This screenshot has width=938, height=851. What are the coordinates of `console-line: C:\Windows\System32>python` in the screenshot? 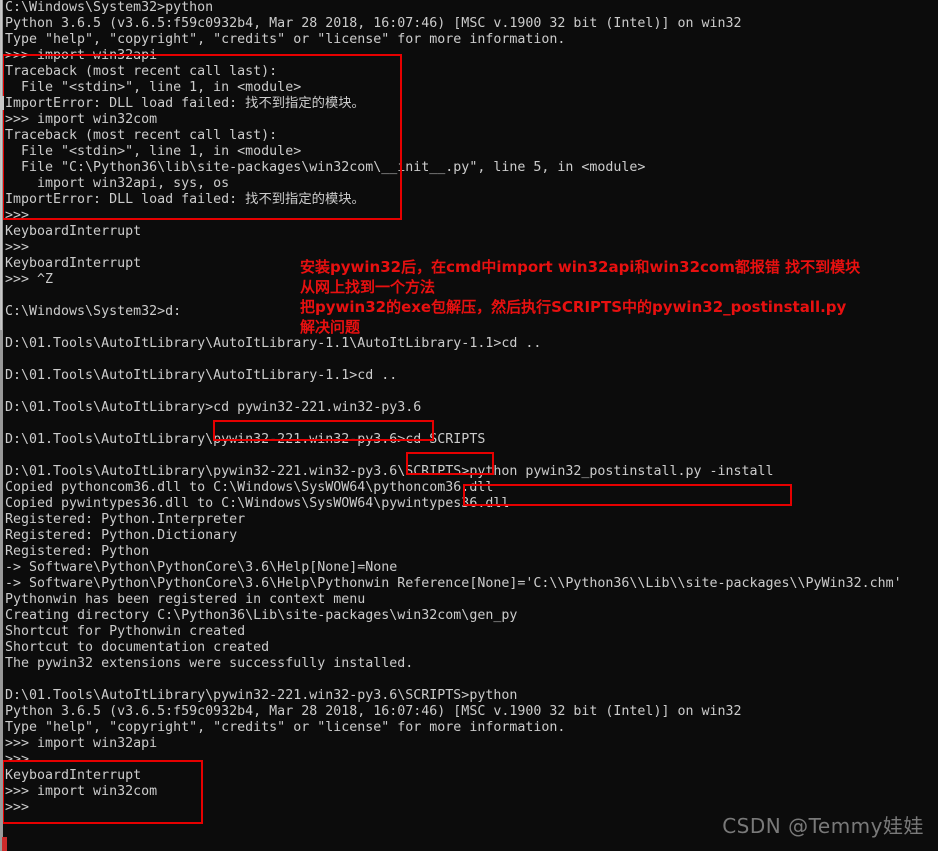 It's located at (109, 7).